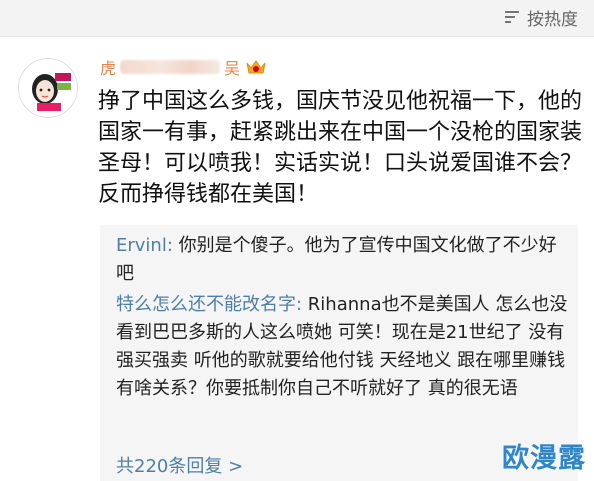  I want to click on sort-lines-icon, so click(512, 17).